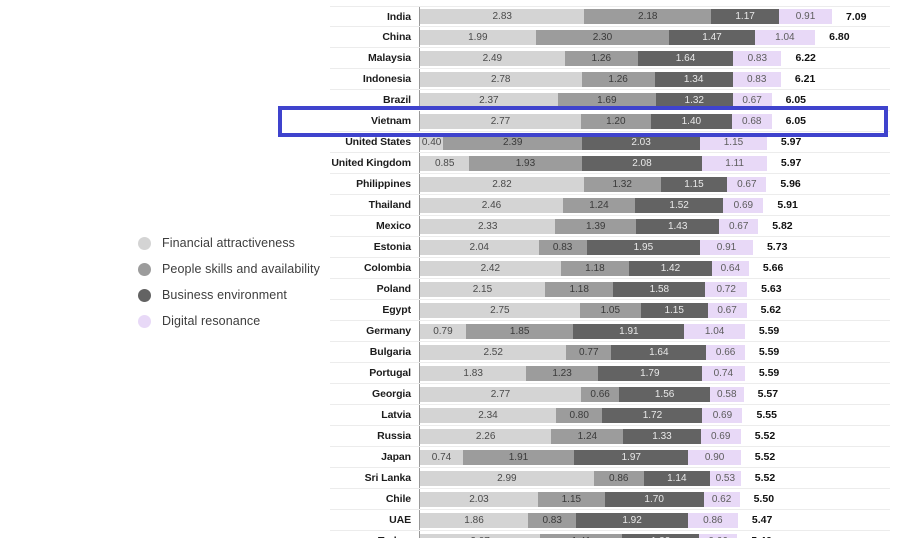  Describe the element at coordinates (676, 478) in the screenshot. I see `bar-segment-business_environment: 1.14` at that location.